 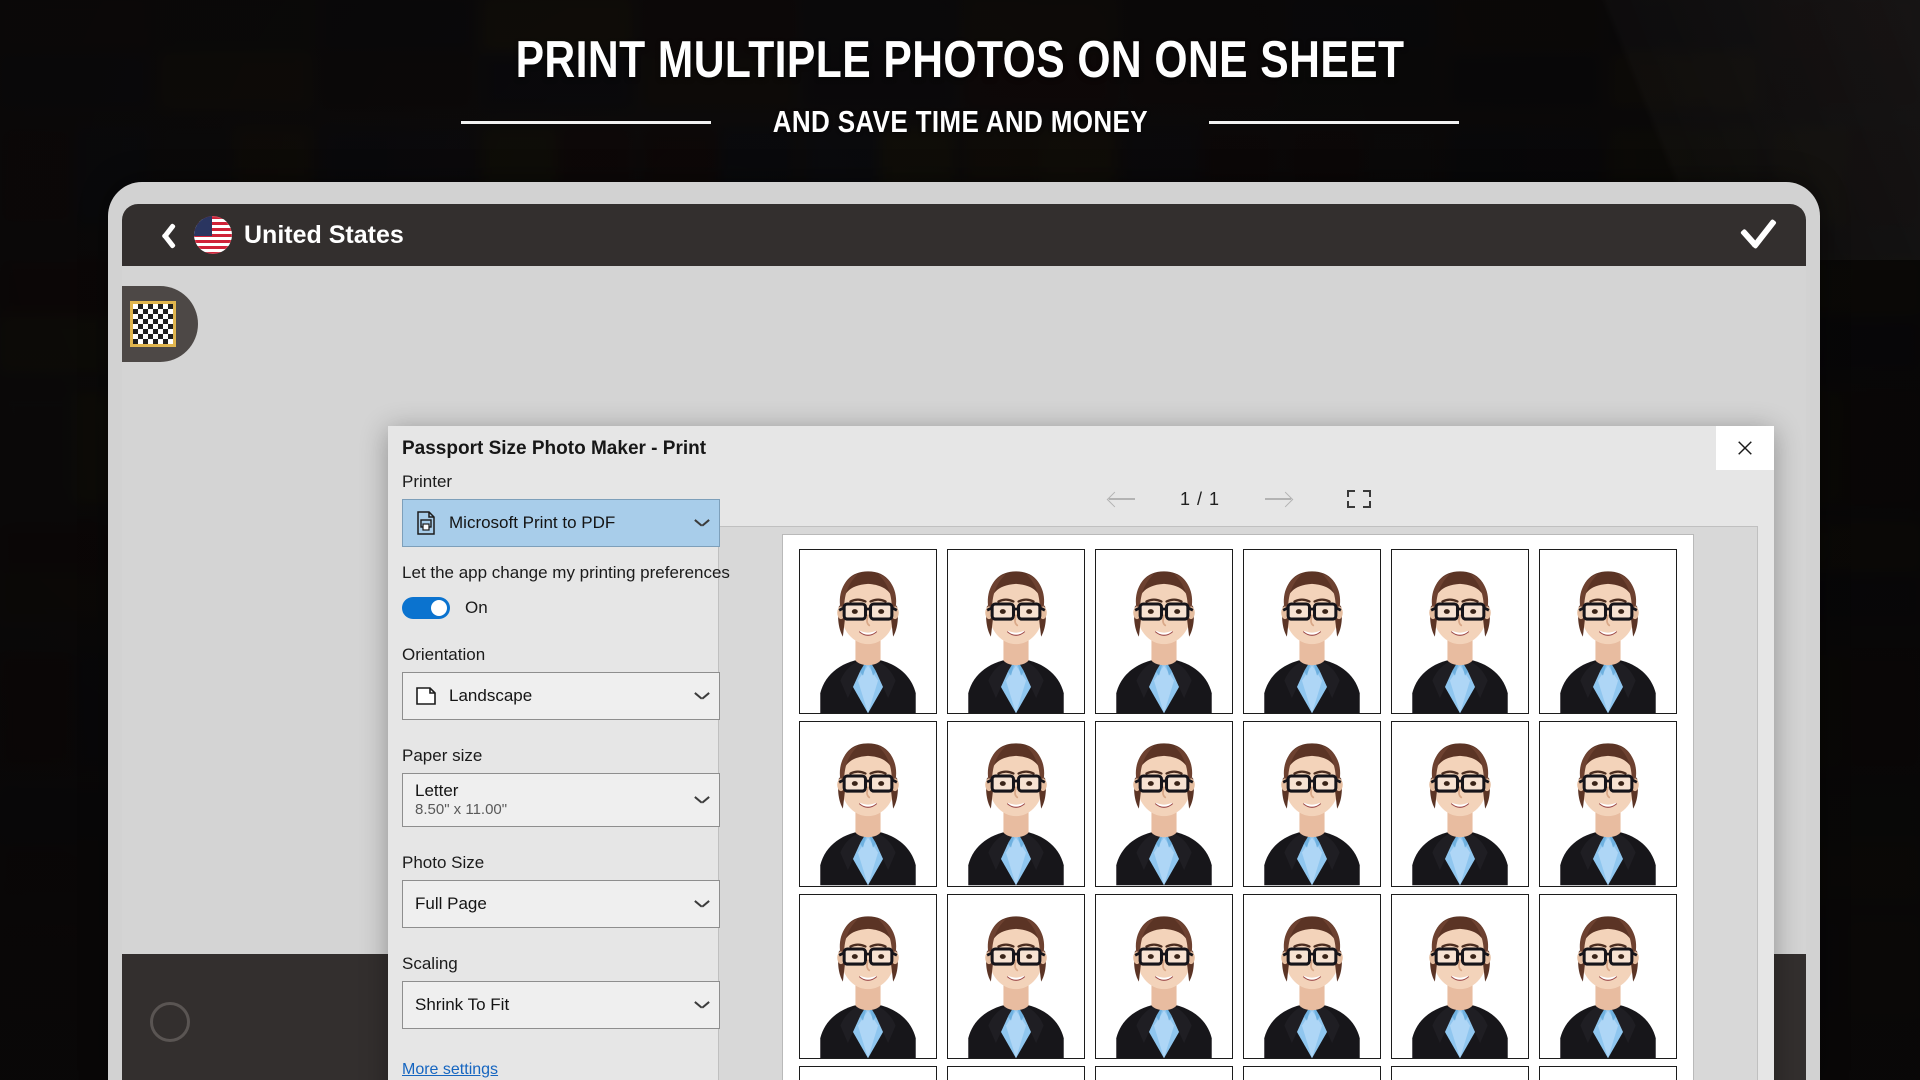 I want to click on scaling-value: Shrink To Fit, so click(x=462, y=1005).